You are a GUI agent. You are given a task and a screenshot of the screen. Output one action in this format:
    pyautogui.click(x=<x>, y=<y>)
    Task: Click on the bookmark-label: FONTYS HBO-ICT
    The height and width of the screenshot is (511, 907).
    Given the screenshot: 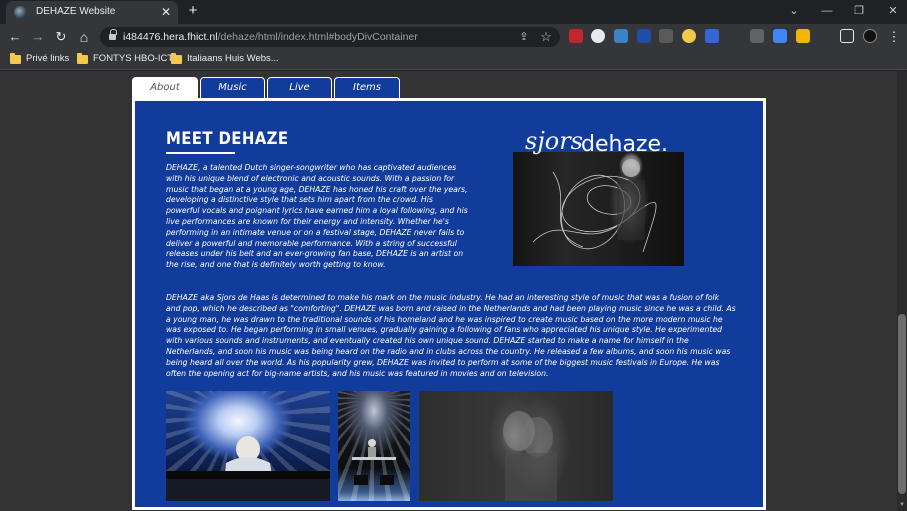 What is the action you would take?
    pyautogui.click(x=133, y=58)
    